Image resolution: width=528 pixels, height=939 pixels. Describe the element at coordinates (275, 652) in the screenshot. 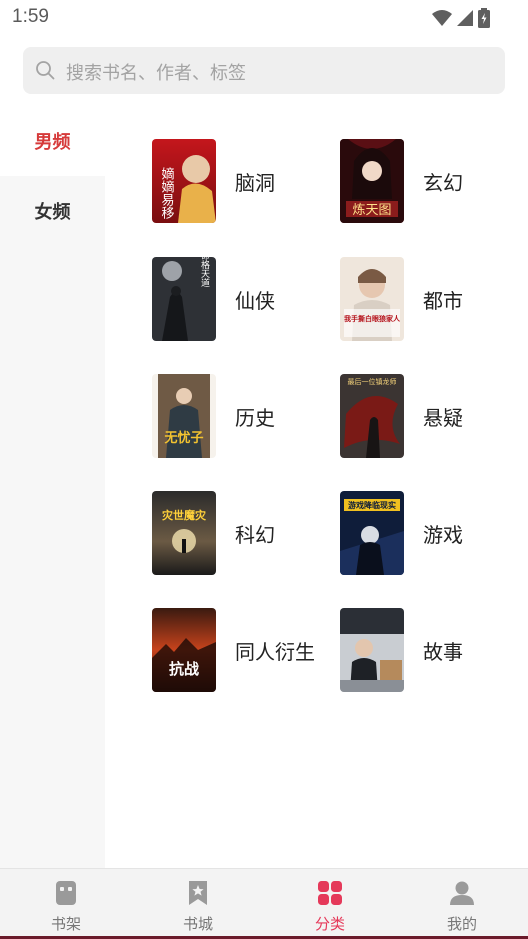

I see `category-label: 同人衍生` at that location.